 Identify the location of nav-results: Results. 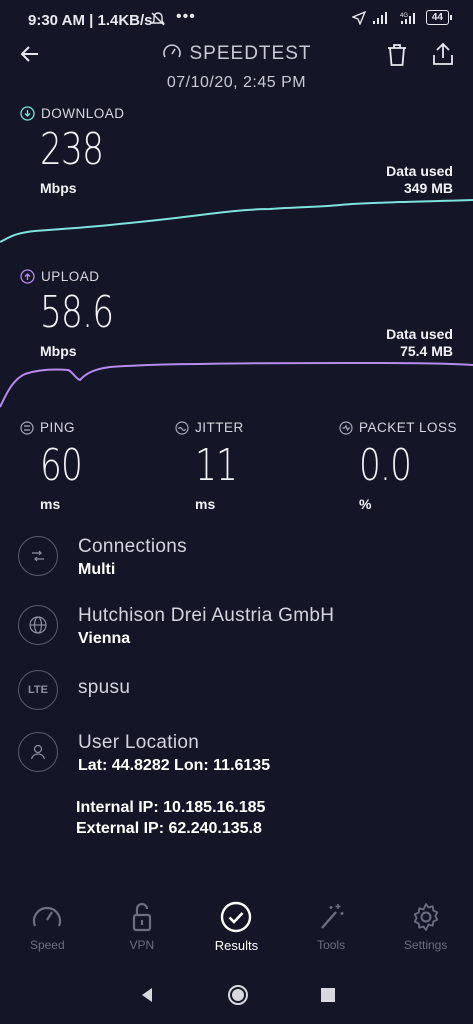
(236, 935).